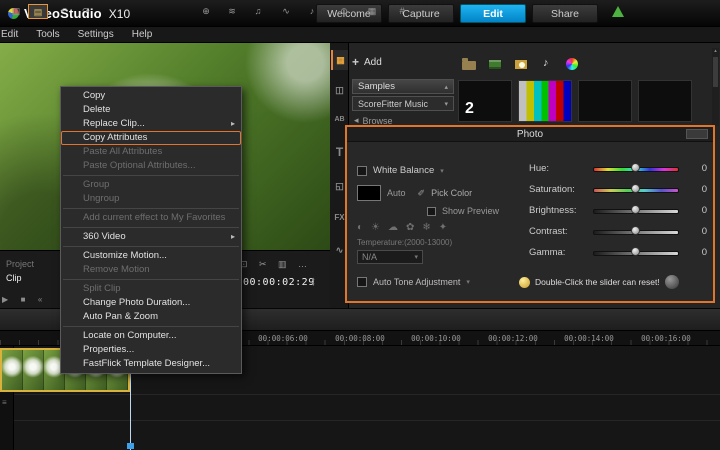  Describe the element at coordinates (151, 124) in the screenshot. I see `ctx-replace-clip: Replace Clip... ▸` at that location.